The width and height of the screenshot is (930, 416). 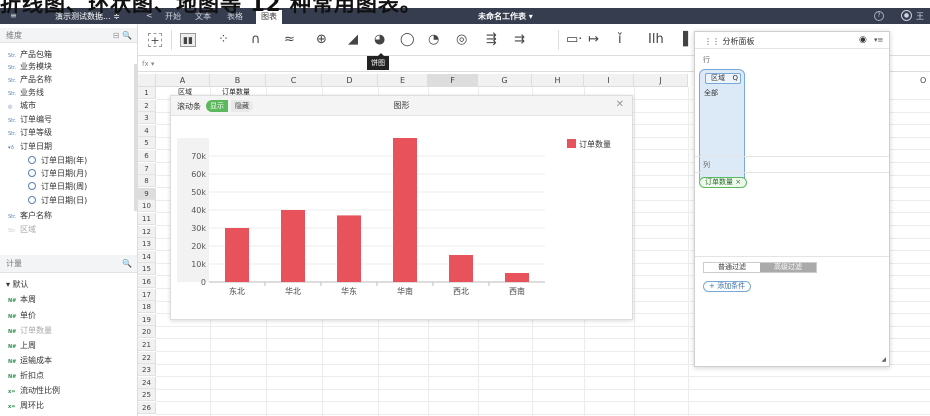 I want to click on dimension-tools-icon: ⊟ 🔍, so click(x=122, y=35).